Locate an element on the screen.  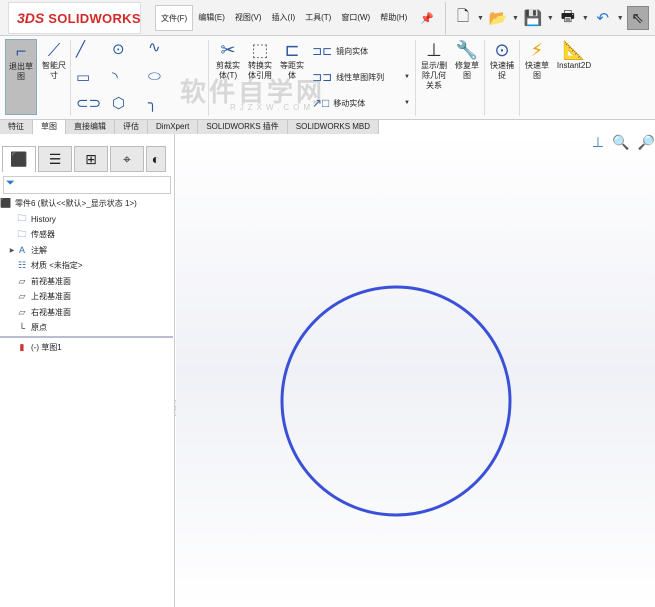
tab-addins: SOLIDWORKS 插件 is located at coordinates (243, 127).